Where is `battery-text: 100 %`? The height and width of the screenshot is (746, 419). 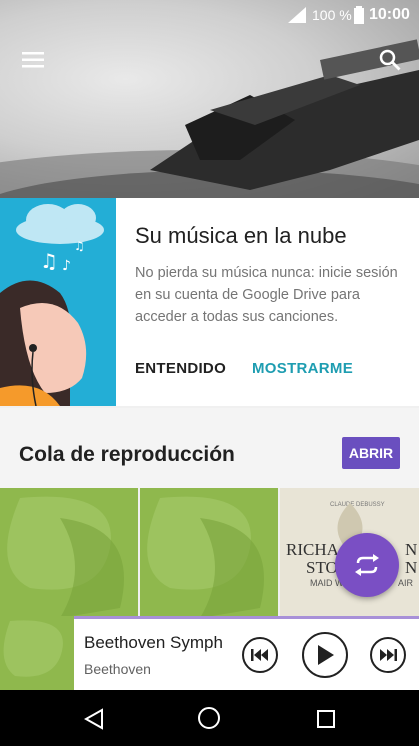 battery-text: 100 % is located at coordinates (332, 15).